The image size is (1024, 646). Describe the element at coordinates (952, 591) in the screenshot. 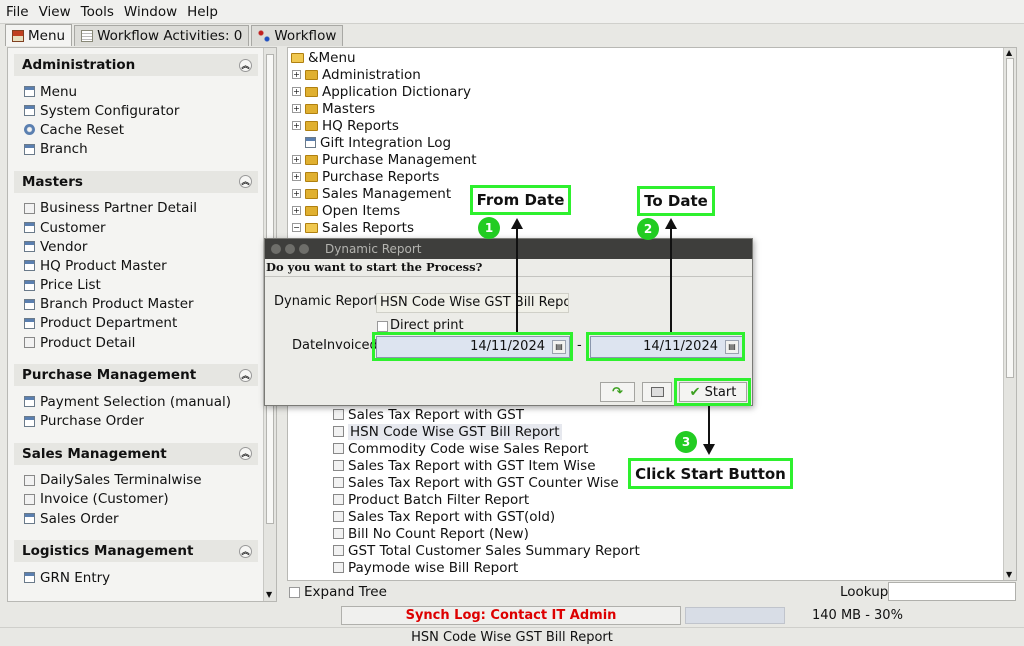

I see `lookup-input` at that location.